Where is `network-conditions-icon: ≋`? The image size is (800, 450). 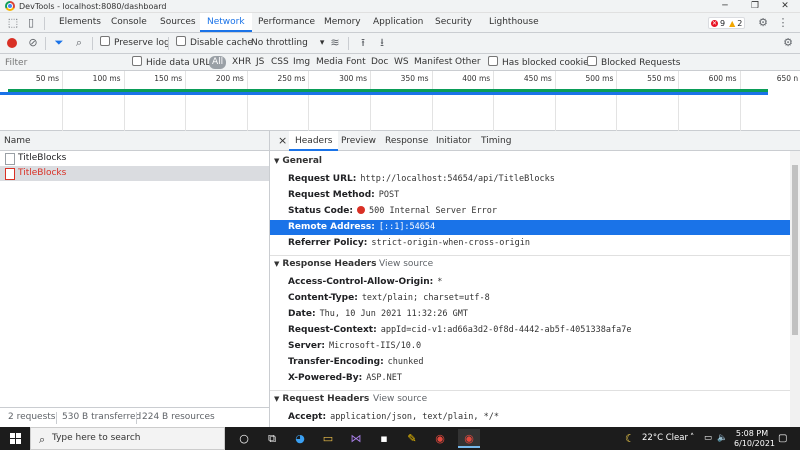
network-conditions-icon: ≋ is located at coordinates (335, 43).